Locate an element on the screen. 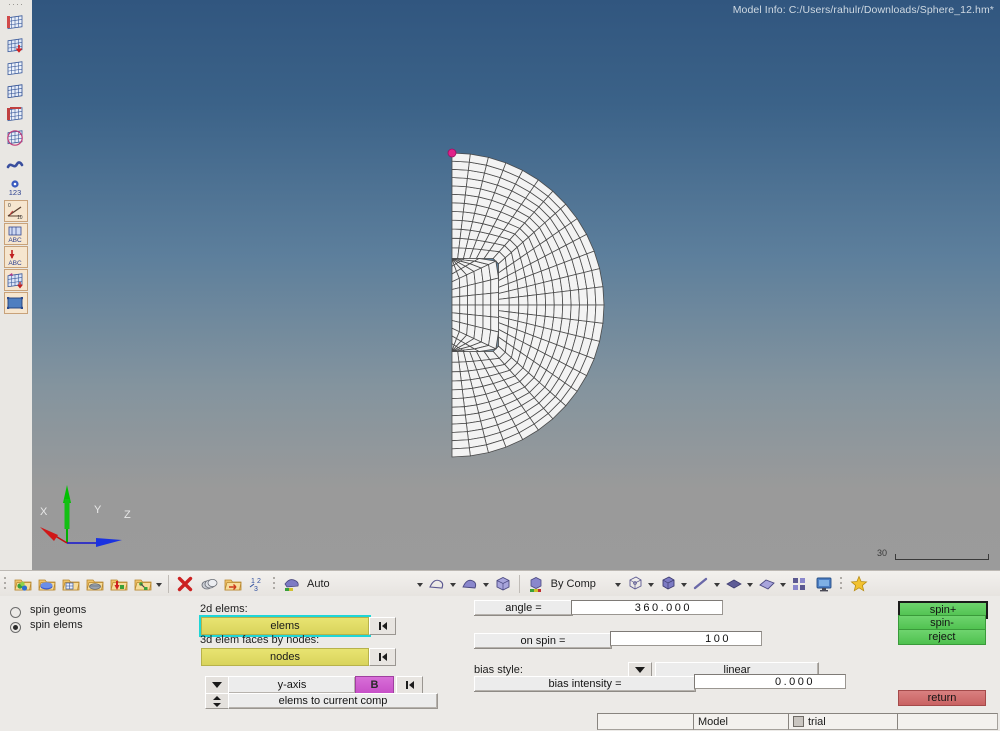  angle-label-button: angle = is located at coordinates (523, 608).